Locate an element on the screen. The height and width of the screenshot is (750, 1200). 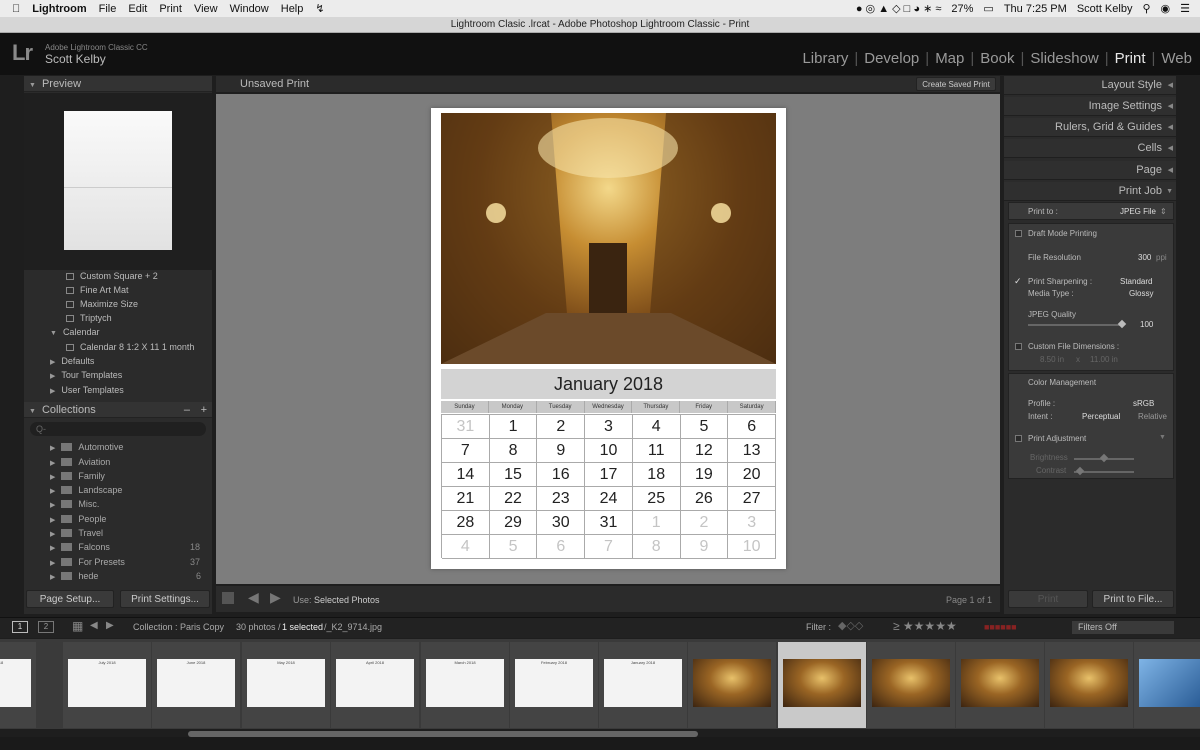
menu-help: Help is located at coordinates (292, 9).